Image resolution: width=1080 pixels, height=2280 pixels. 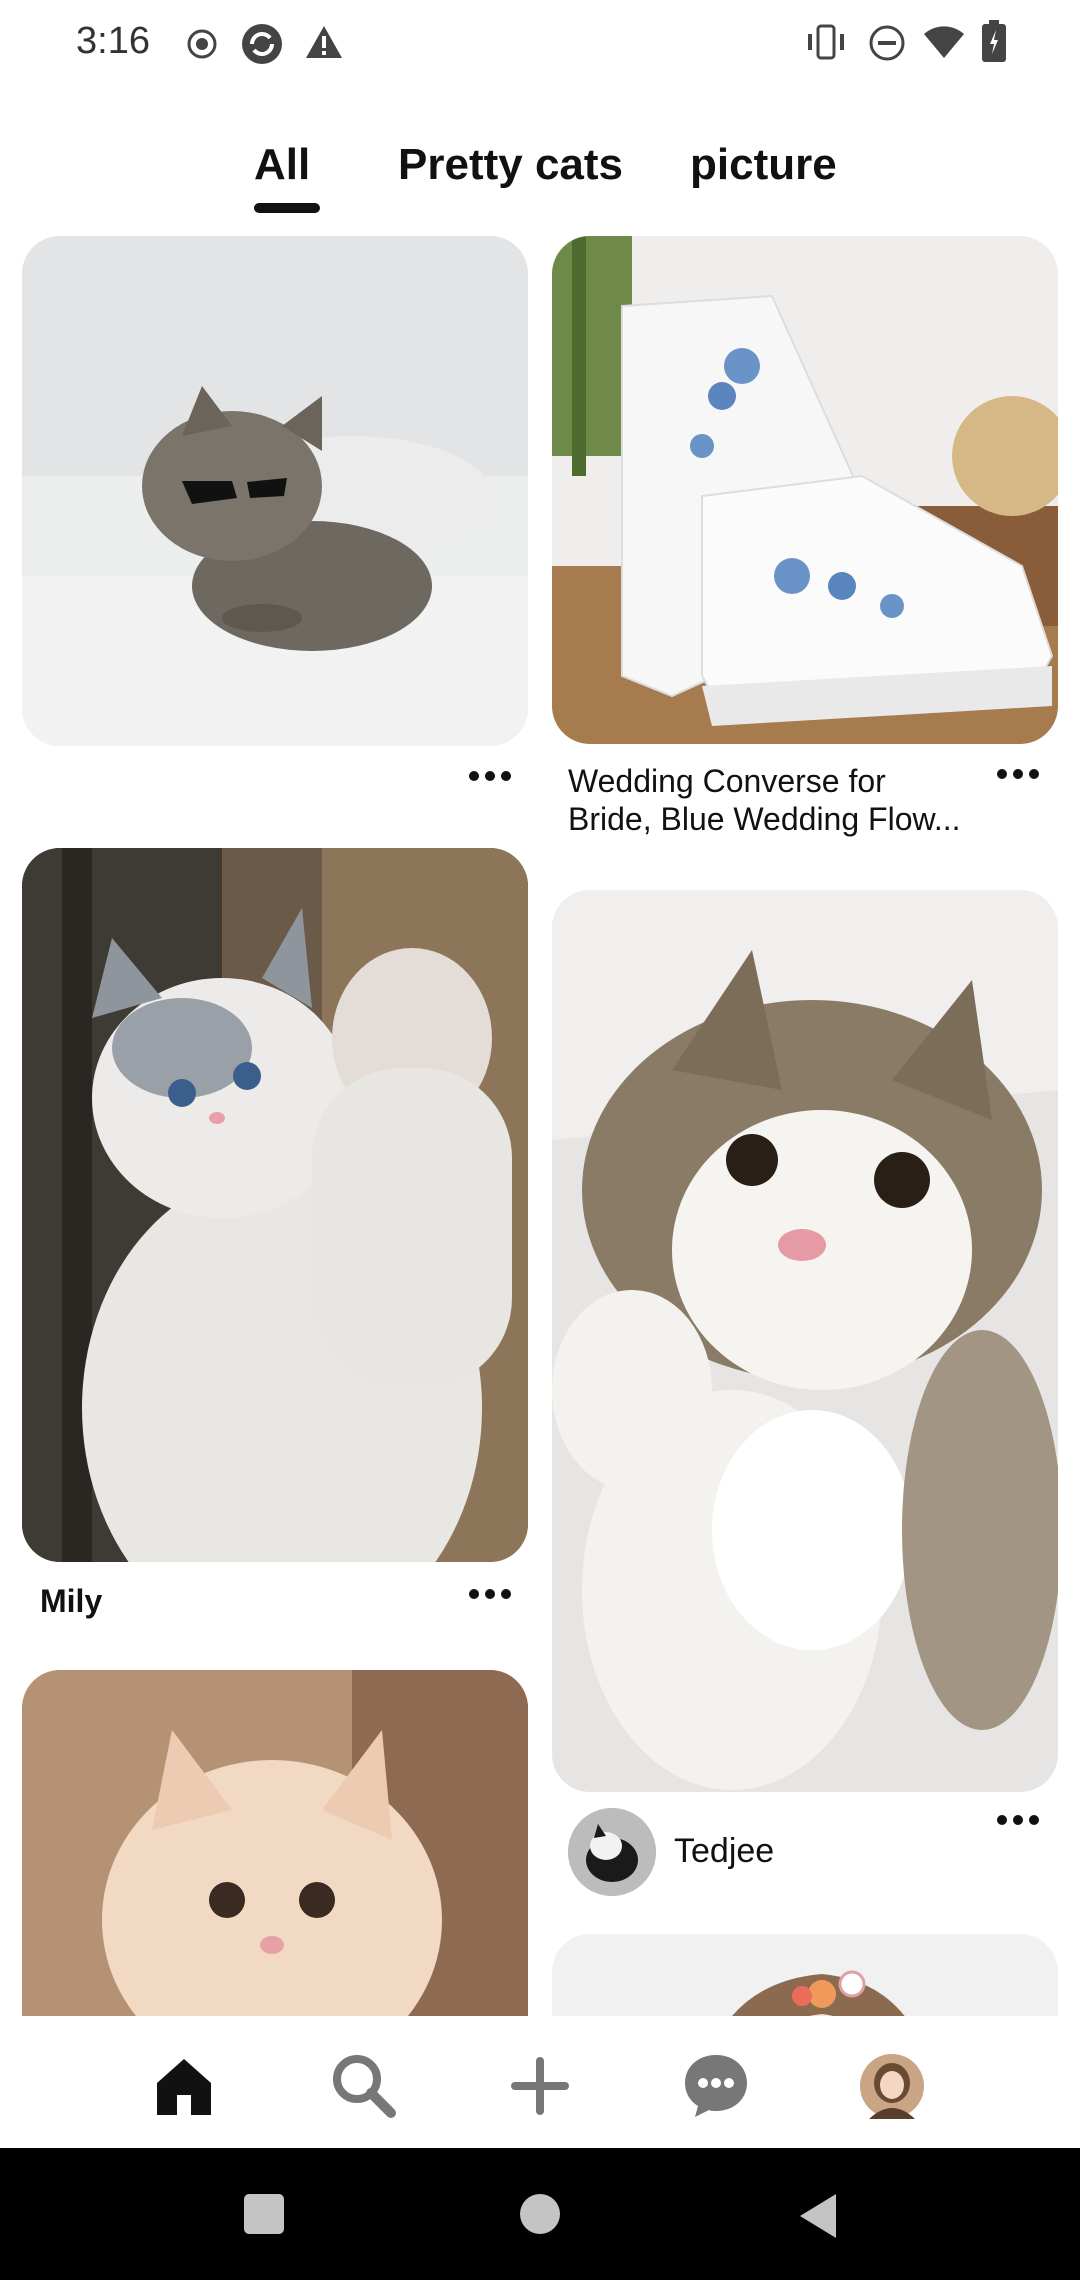 What do you see at coordinates (826, 42) in the screenshot?
I see `vibrate-icon` at bounding box center [826, 42].